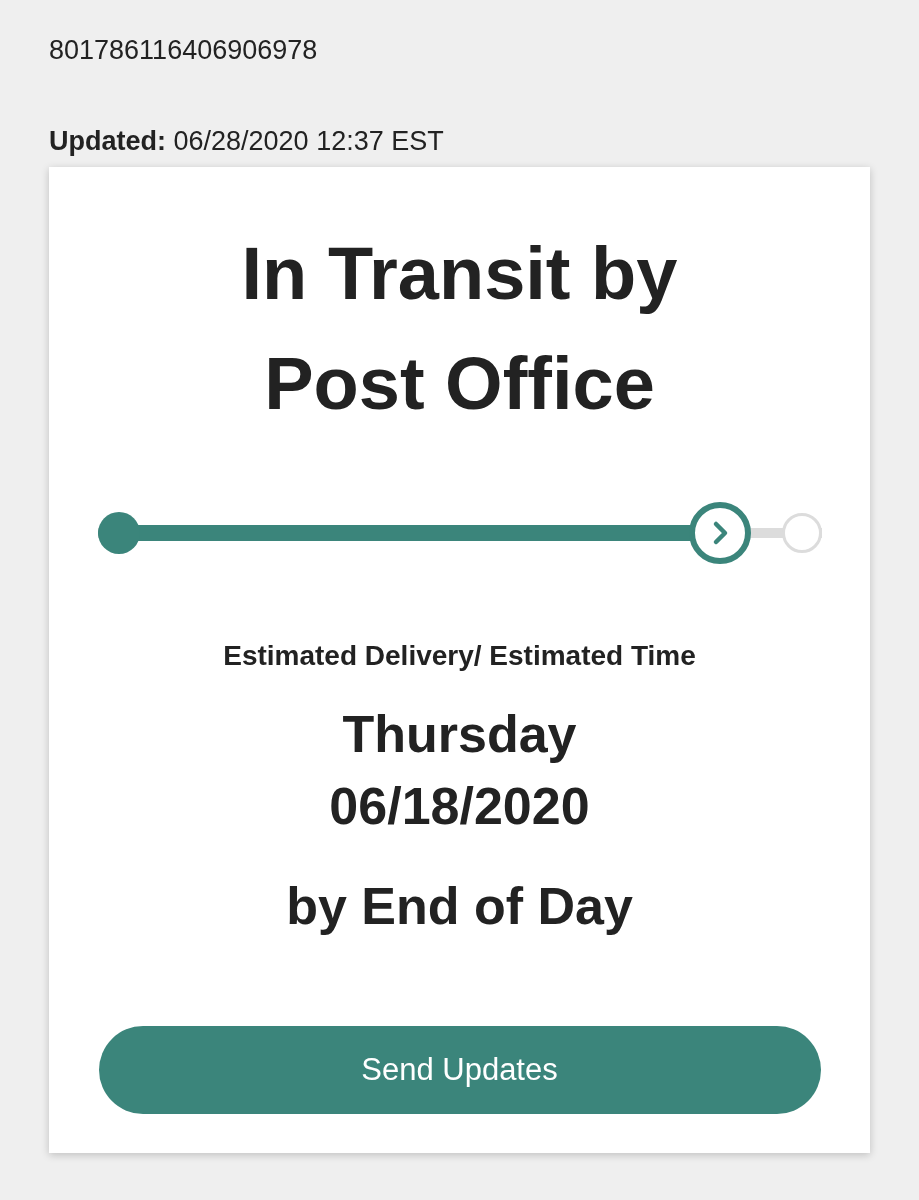  Describe the element at coordinates (247, 141) in the screenshot. I see `updated-timestamp: Updated: 06/28/2020 12:37 EST` at that location.